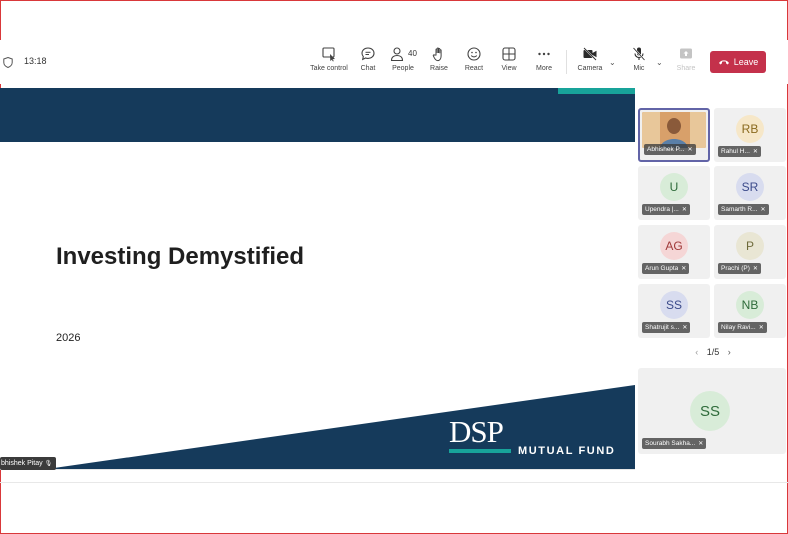 Image resolution: width=788 pixels, height=534 pixels. I want to click on dsp-logo: DSP, so click(476, 431).